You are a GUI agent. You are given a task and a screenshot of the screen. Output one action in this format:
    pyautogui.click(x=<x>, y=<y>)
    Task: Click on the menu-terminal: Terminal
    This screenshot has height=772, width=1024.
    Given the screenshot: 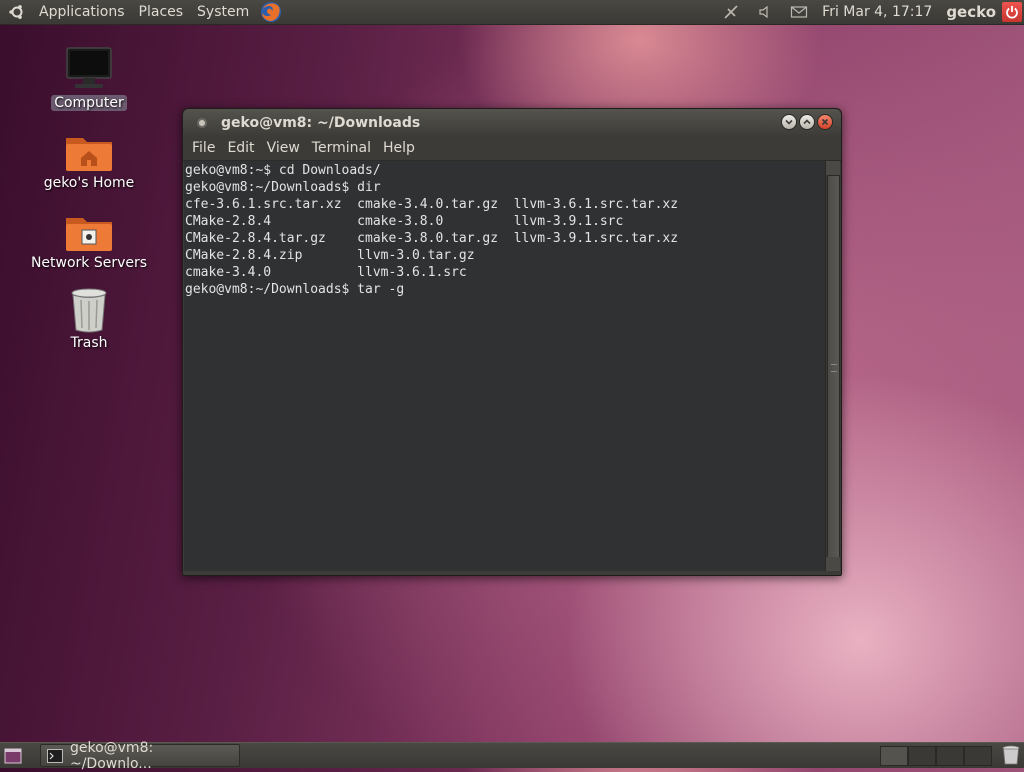 What is the action you would take?
    pyautogui.click(x=341, y=148)
    